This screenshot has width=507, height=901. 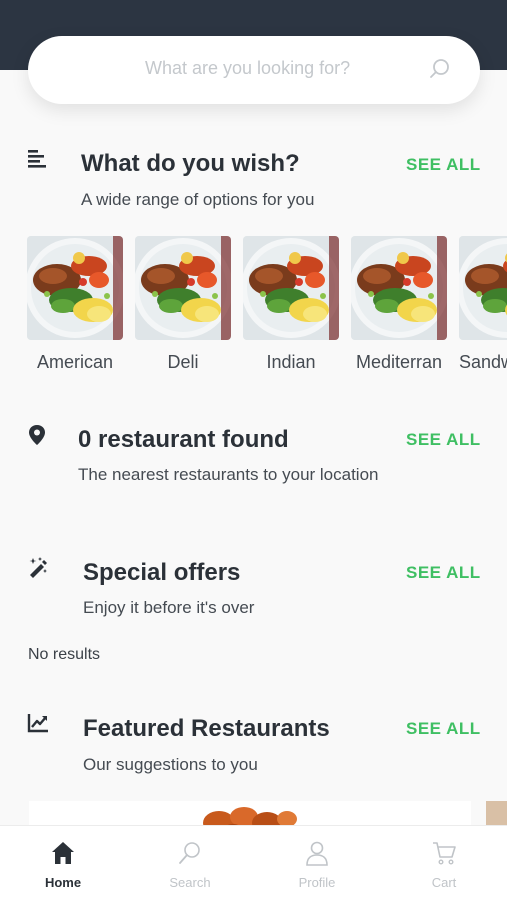 I want to click on category-label: Indian, so click(x=291, y=362).